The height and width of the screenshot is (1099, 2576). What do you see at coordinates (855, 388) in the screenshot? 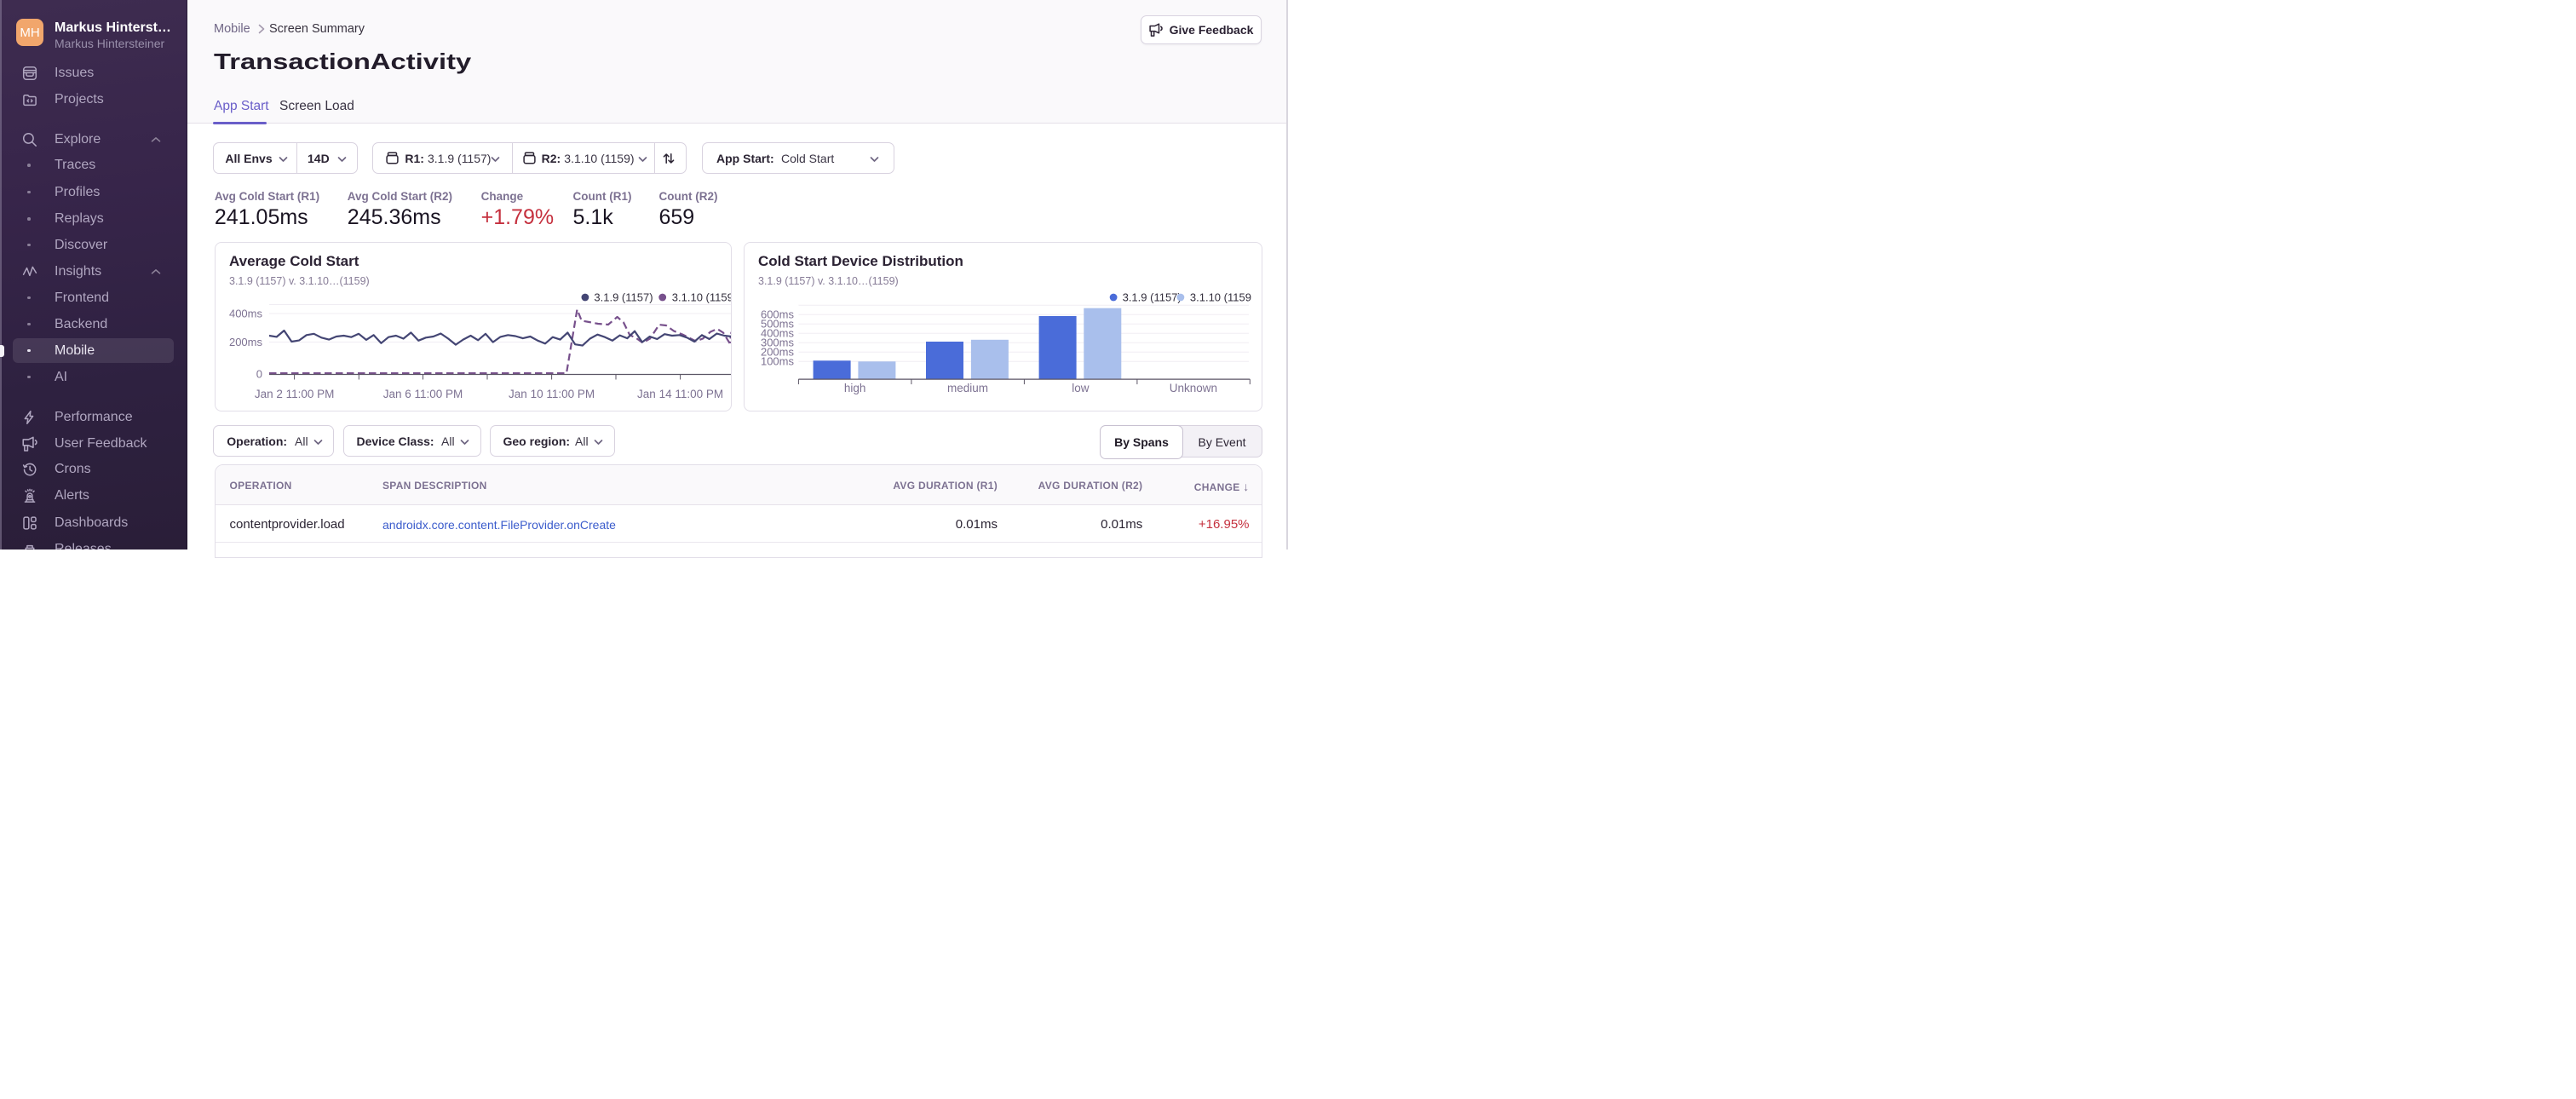
I see `svg-text: high` at bounding box center [855, 388].